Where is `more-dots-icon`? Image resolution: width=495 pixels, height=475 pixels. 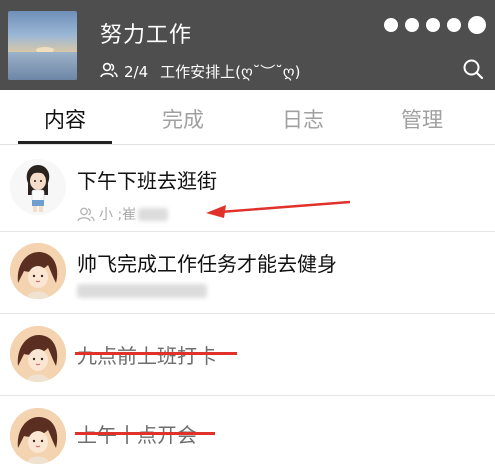
more-dots-icon is located at coordinates (435, 25).